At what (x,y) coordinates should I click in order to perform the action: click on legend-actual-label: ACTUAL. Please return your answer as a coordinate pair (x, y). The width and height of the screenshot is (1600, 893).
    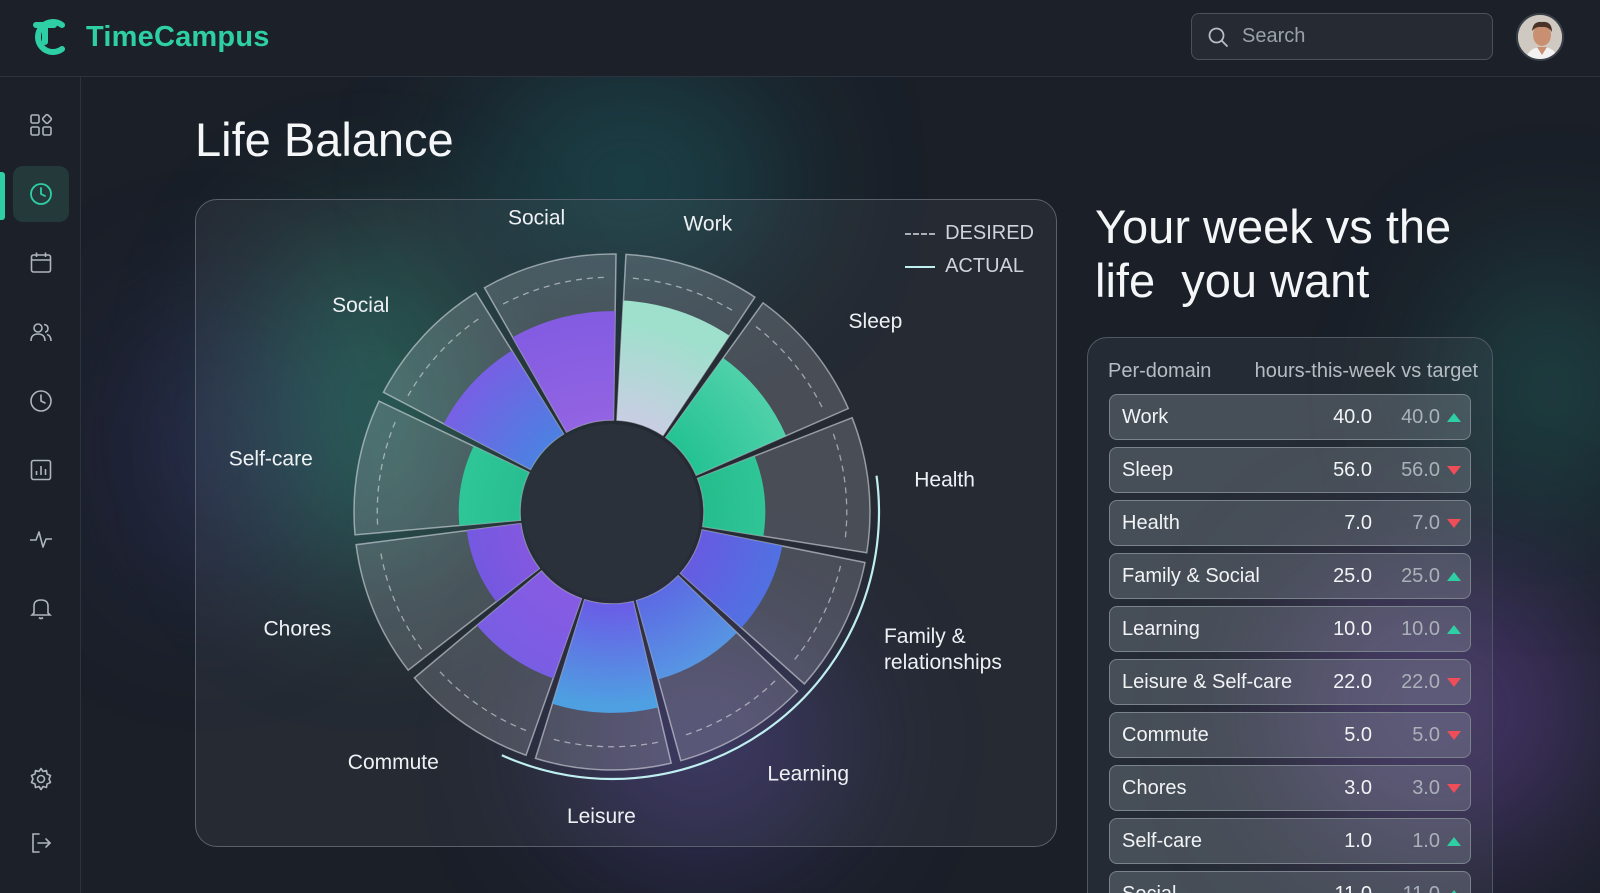
    Looking at the image, I should click on (984, 266).